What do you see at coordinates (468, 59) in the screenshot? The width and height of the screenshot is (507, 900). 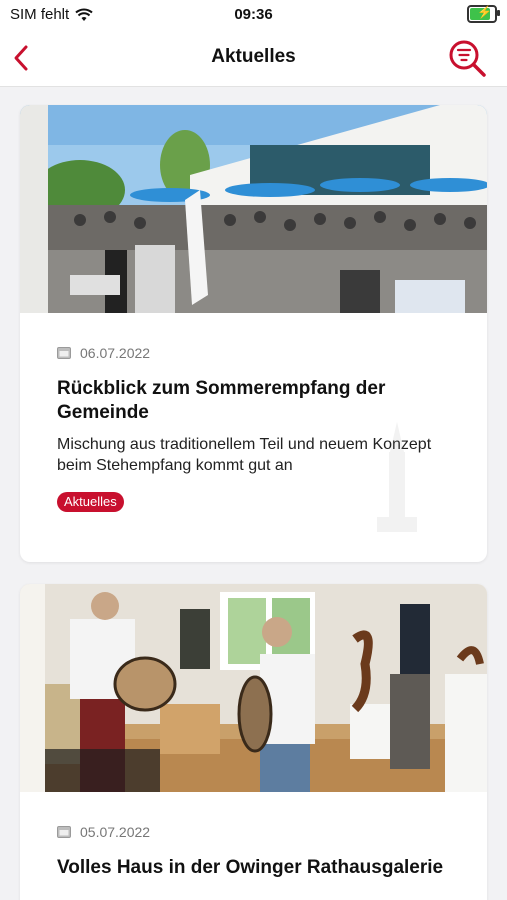 I see `search-filter-icon` at bounding box center [468, 59].